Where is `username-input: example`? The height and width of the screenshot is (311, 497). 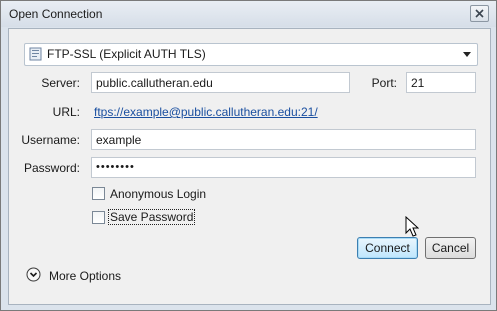 username-input: example is located at coordinates (283, 139).